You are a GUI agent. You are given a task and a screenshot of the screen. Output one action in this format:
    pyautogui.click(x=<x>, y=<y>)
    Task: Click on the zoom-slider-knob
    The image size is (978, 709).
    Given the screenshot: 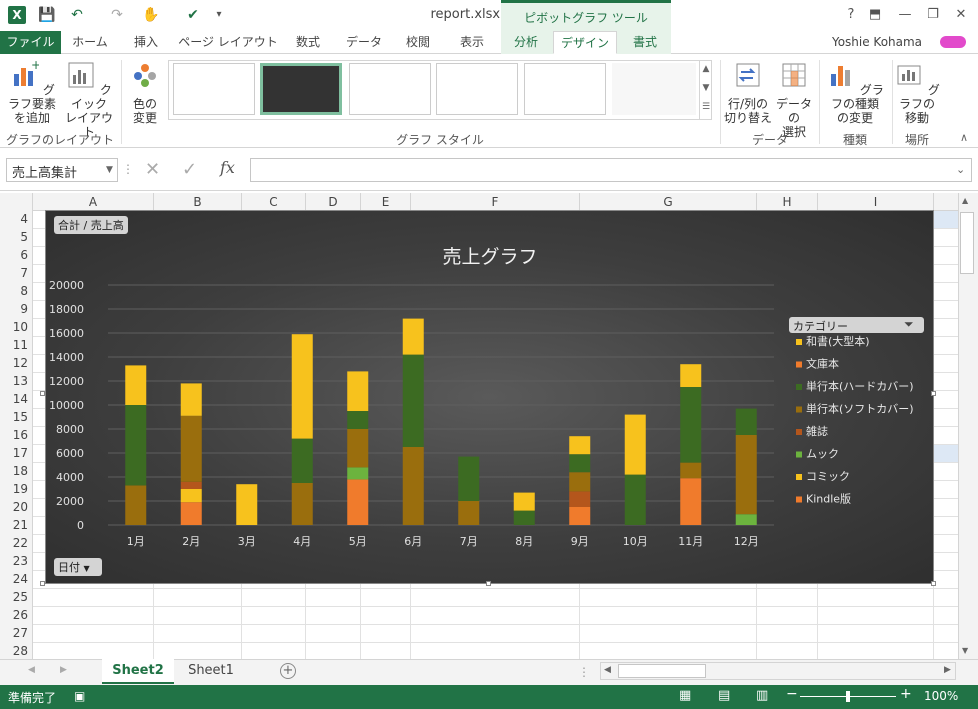 What is the action you would take?
    pyautogui.click(x=848, y=696)
    